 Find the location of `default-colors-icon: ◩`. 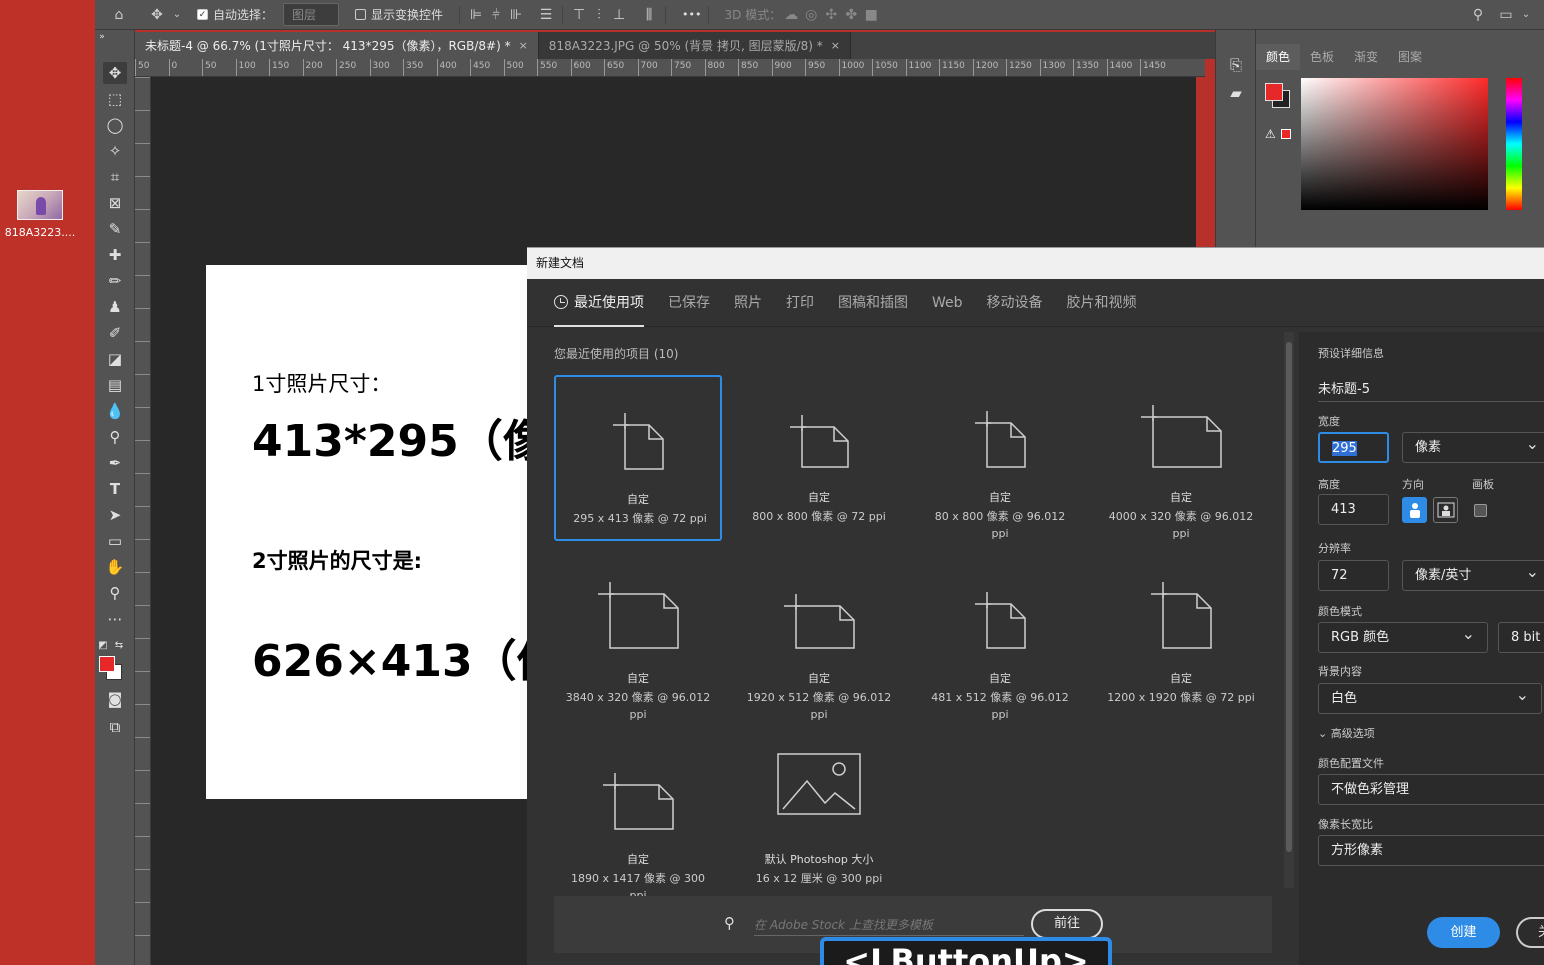

default-colors-icon: ◩ is located at coordinates (103, 645).